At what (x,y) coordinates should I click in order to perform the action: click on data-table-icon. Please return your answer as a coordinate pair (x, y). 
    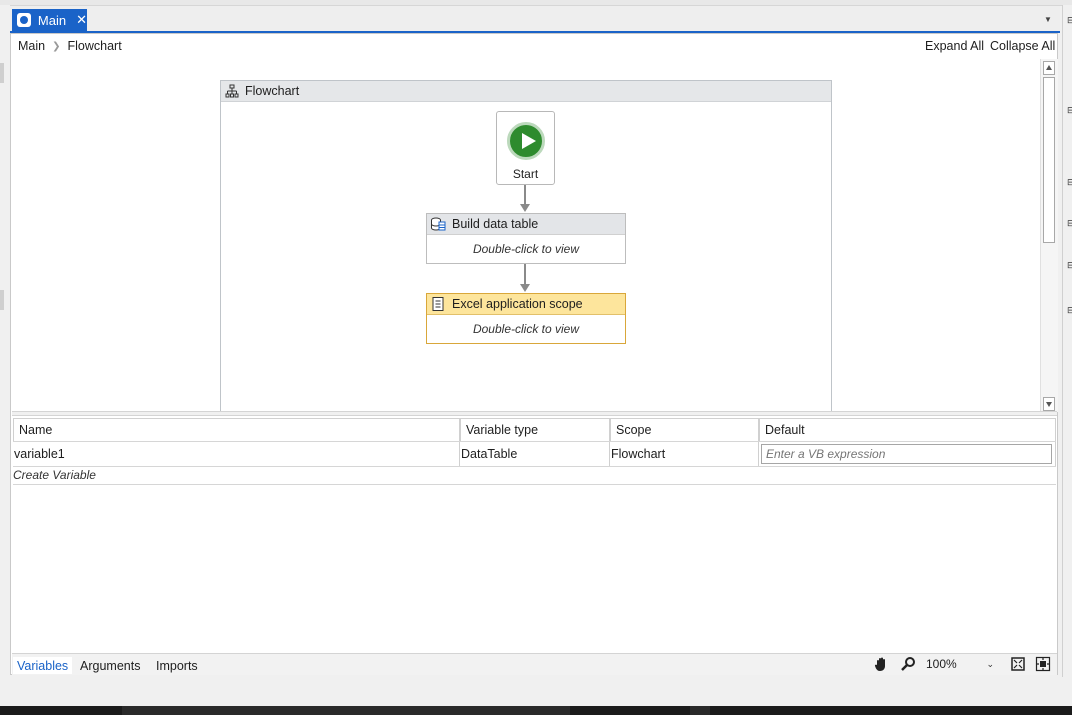
    Looking at the image, I should click on (438, 224).